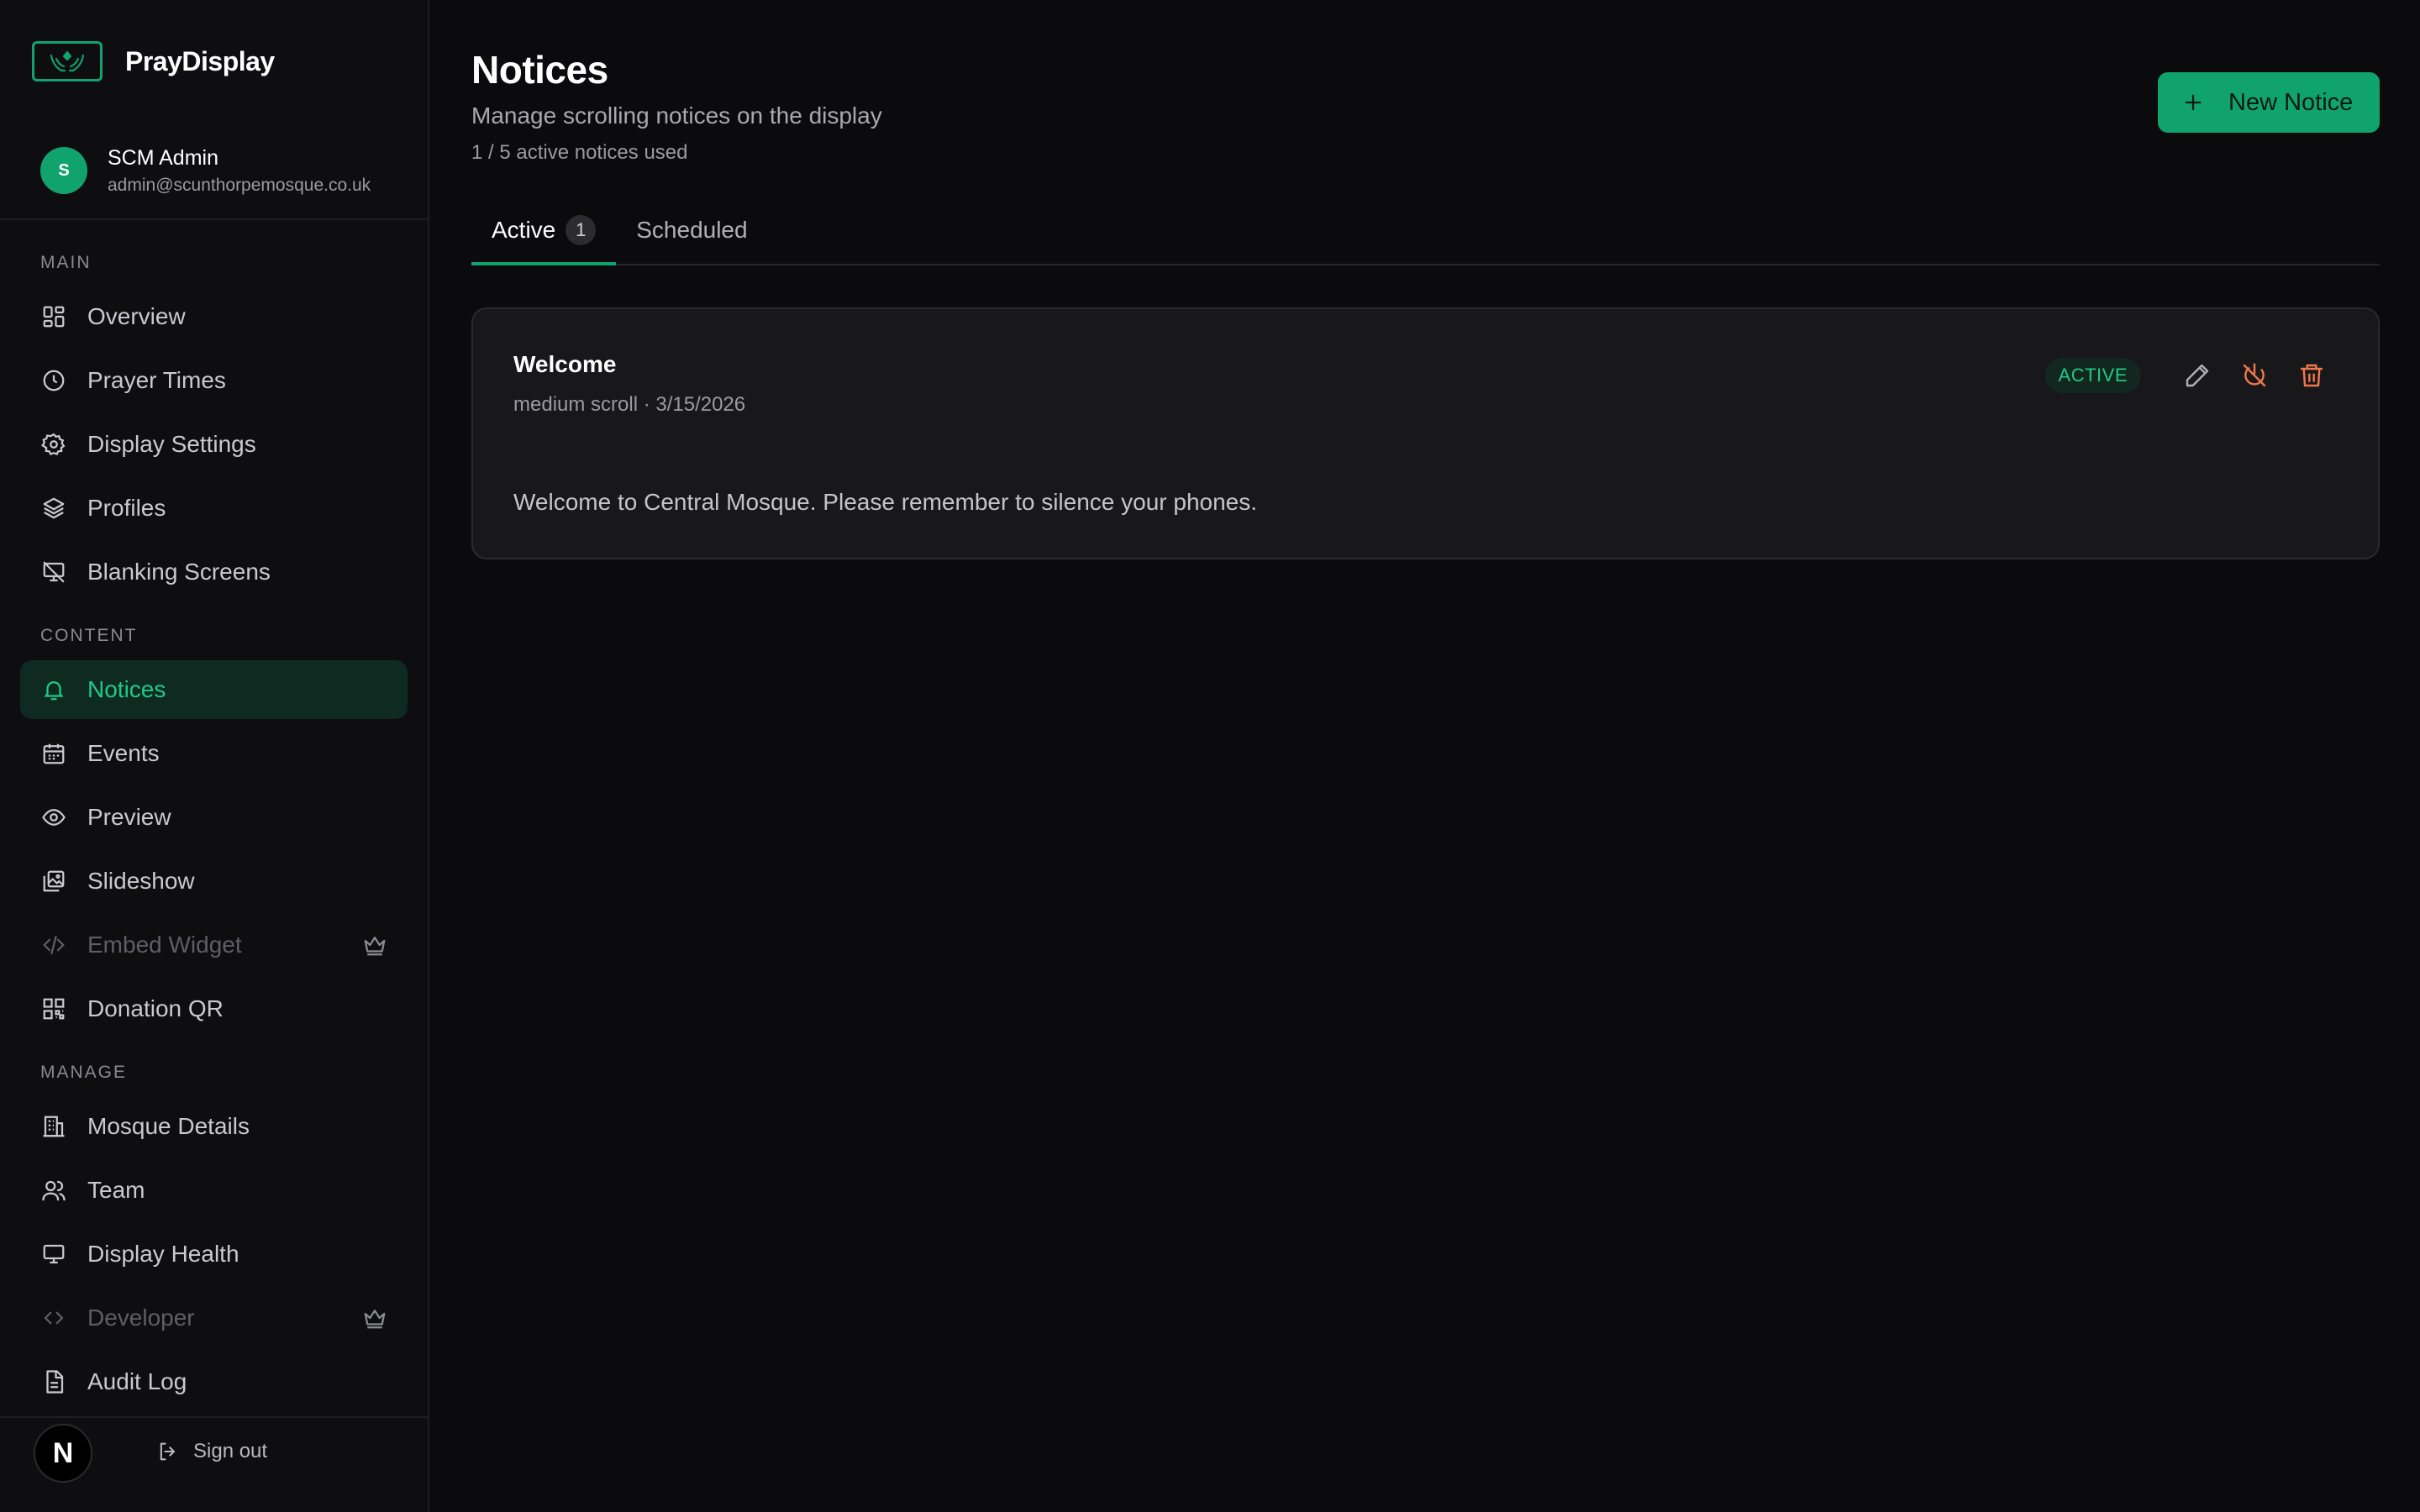 The height and width of the screenshot is (1512, 2420). I want to click on sidebar-item-label: Slideshow, so click(141, 881).